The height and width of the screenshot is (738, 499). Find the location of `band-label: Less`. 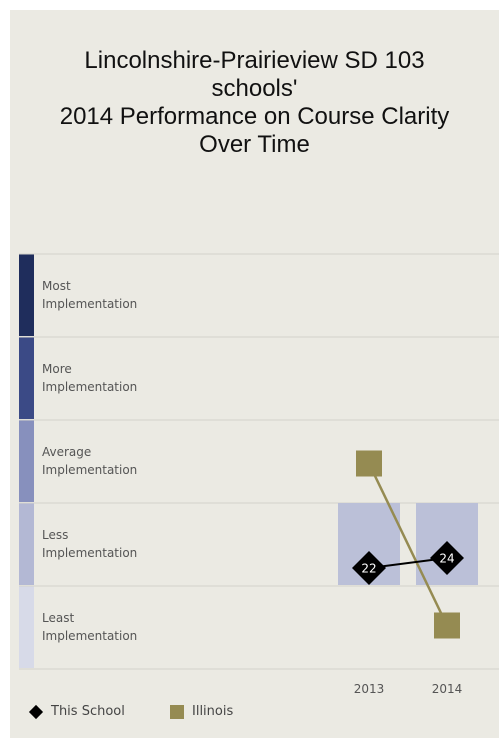

band-label: Less is located at coordinates (55, 535).